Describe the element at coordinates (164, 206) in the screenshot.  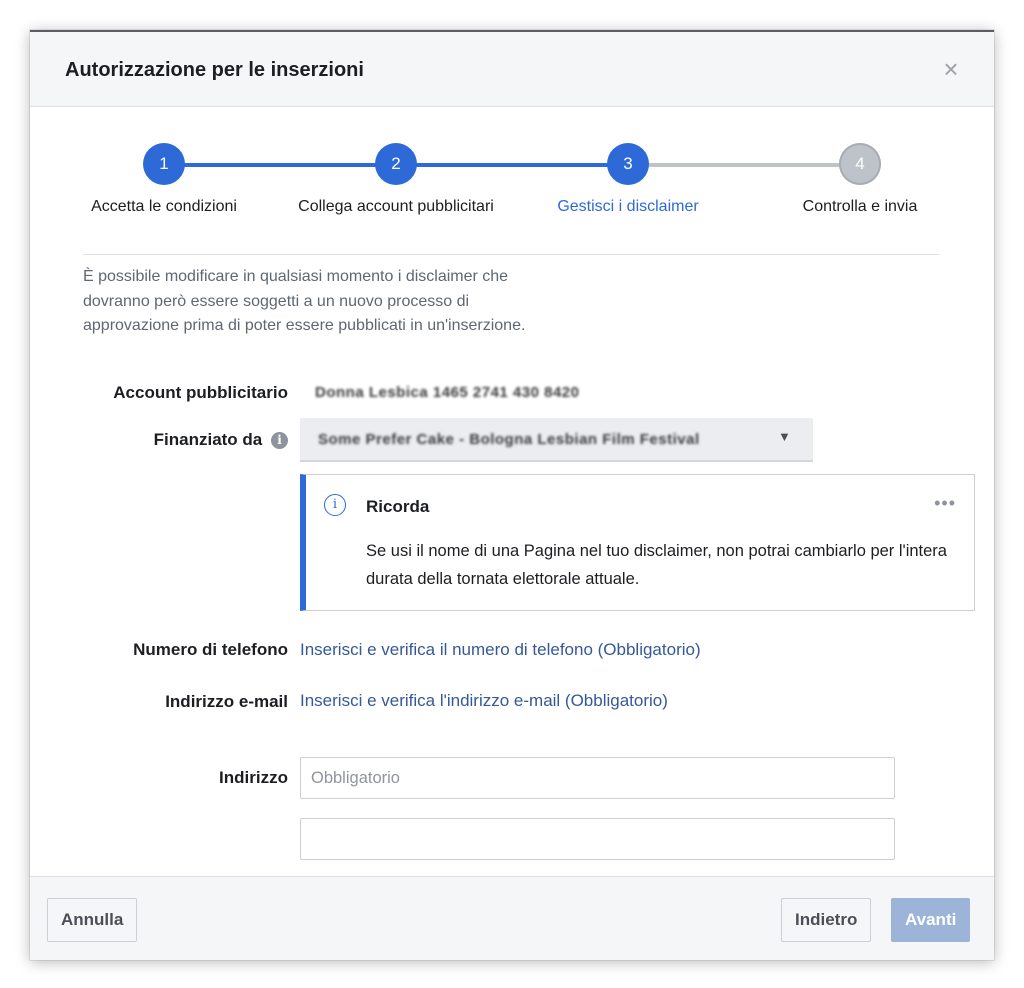
I see `step-1-label: Accetta le condizioni` at that location.